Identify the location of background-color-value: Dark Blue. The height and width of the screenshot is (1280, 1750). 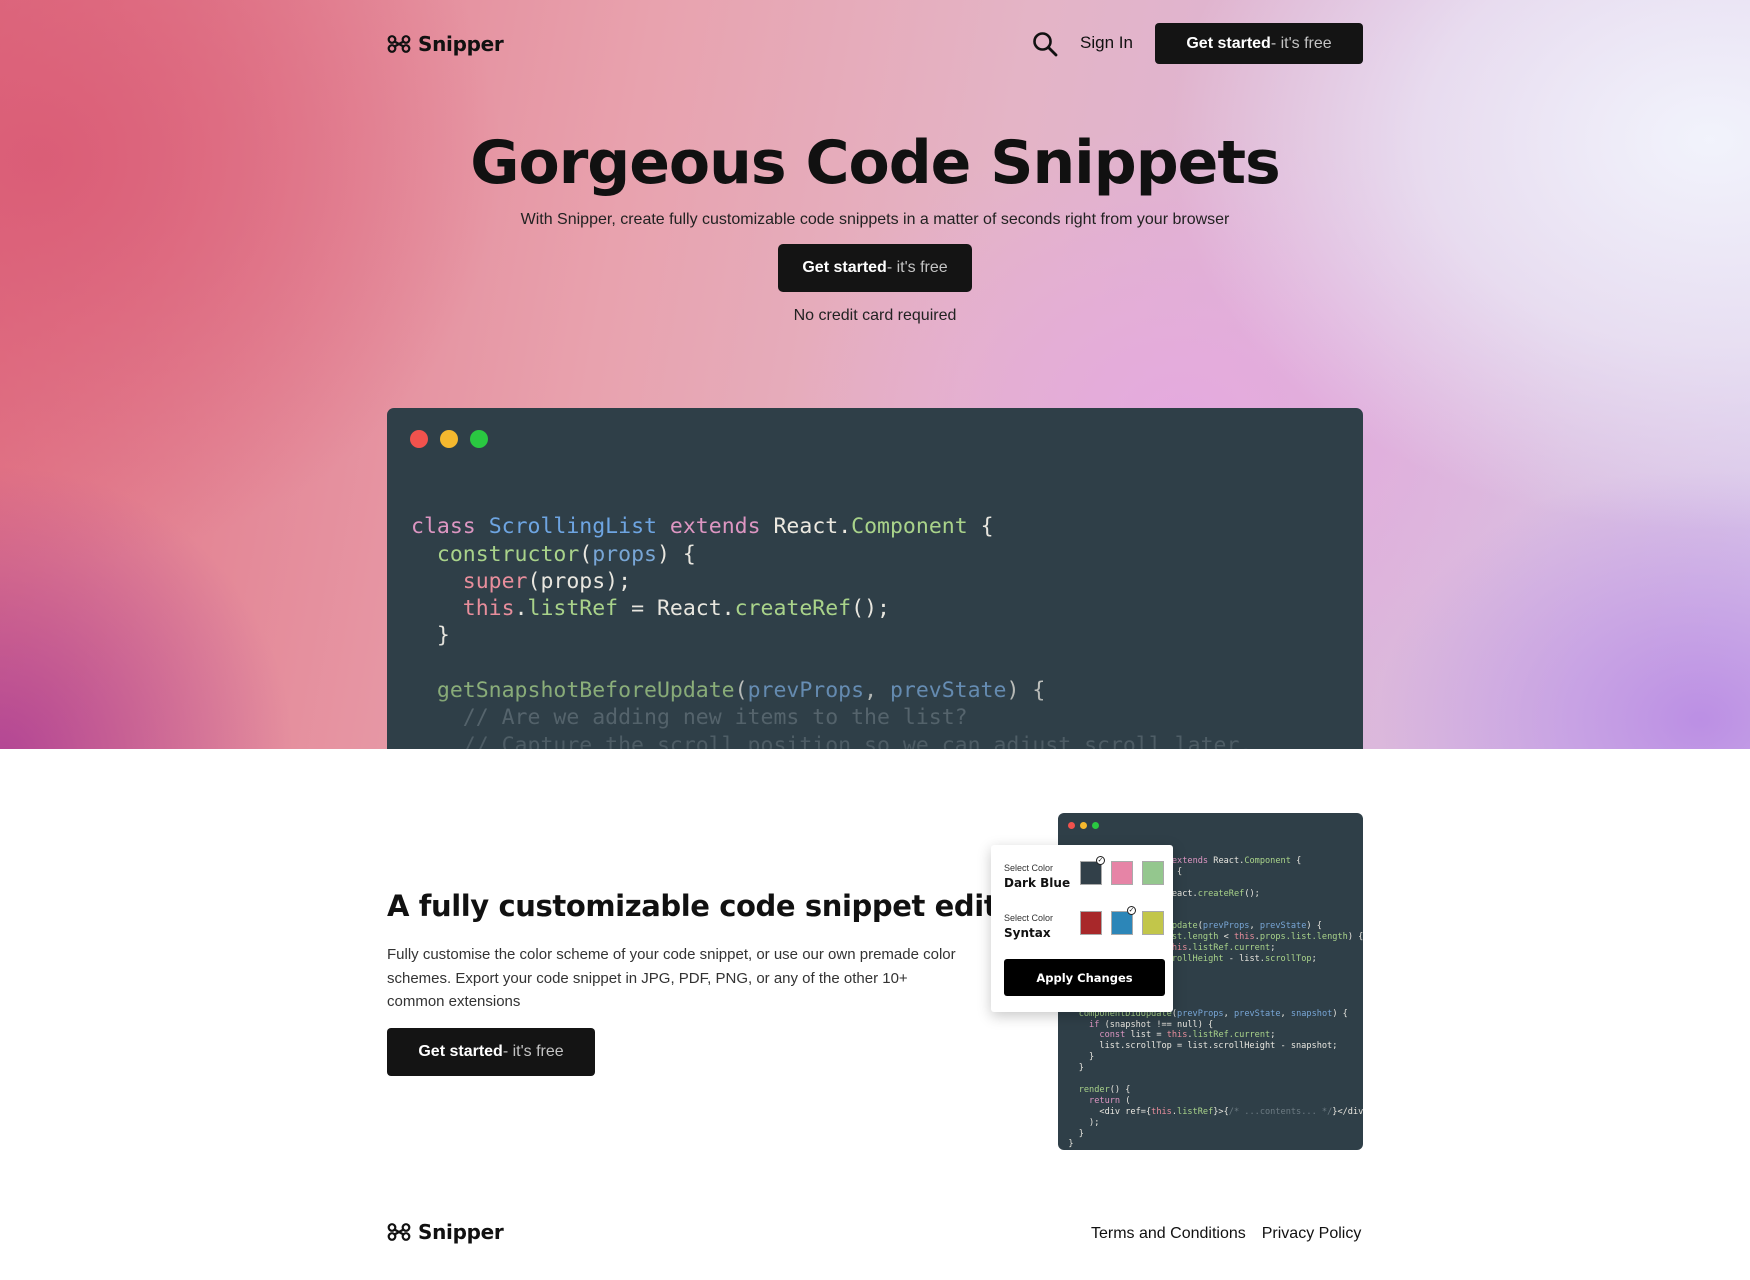
(1037, 883).